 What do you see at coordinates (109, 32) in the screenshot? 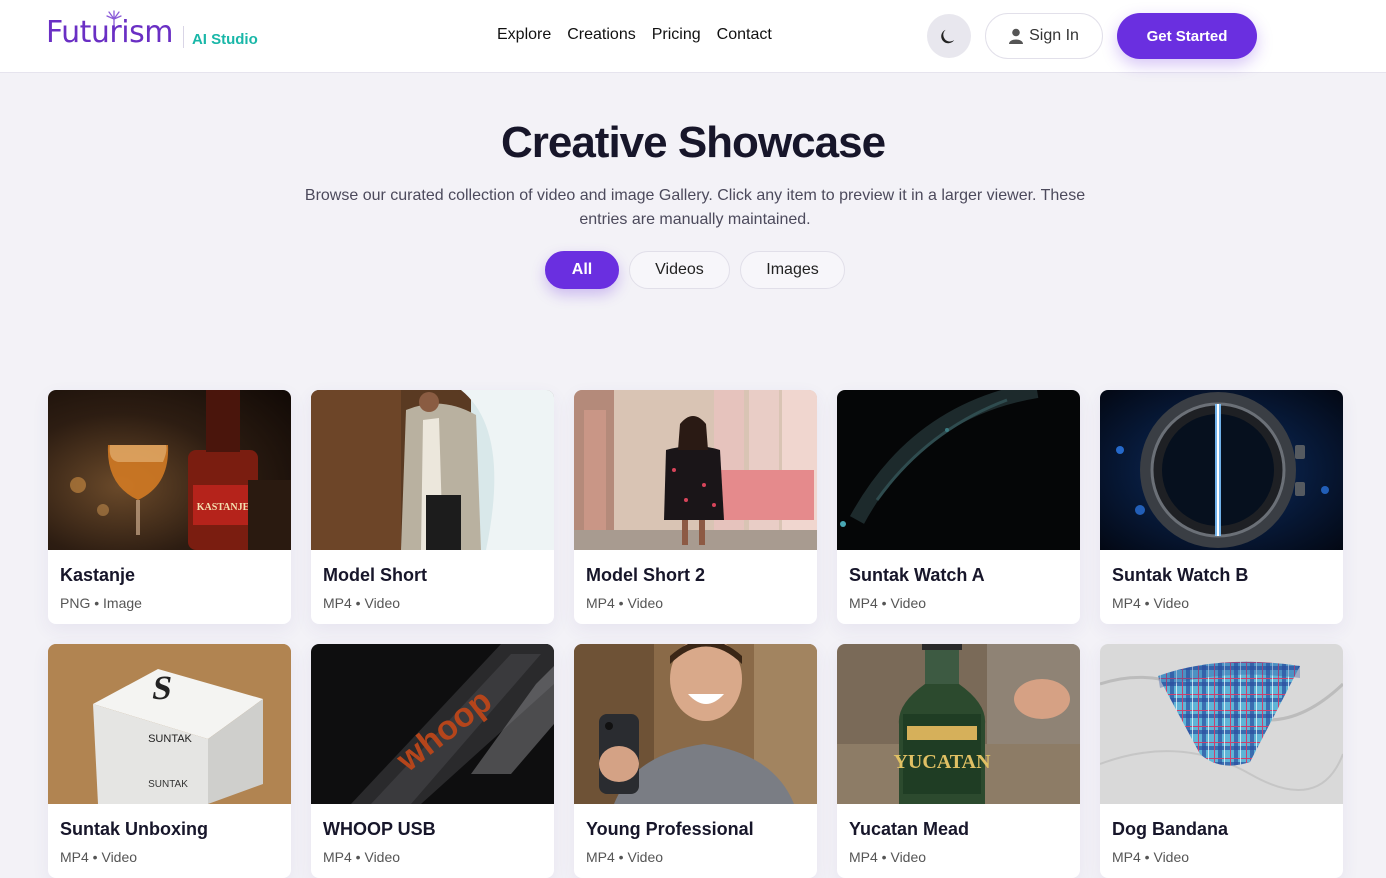
I see `brand-name: Futurism` at bounding box center [109, 32].